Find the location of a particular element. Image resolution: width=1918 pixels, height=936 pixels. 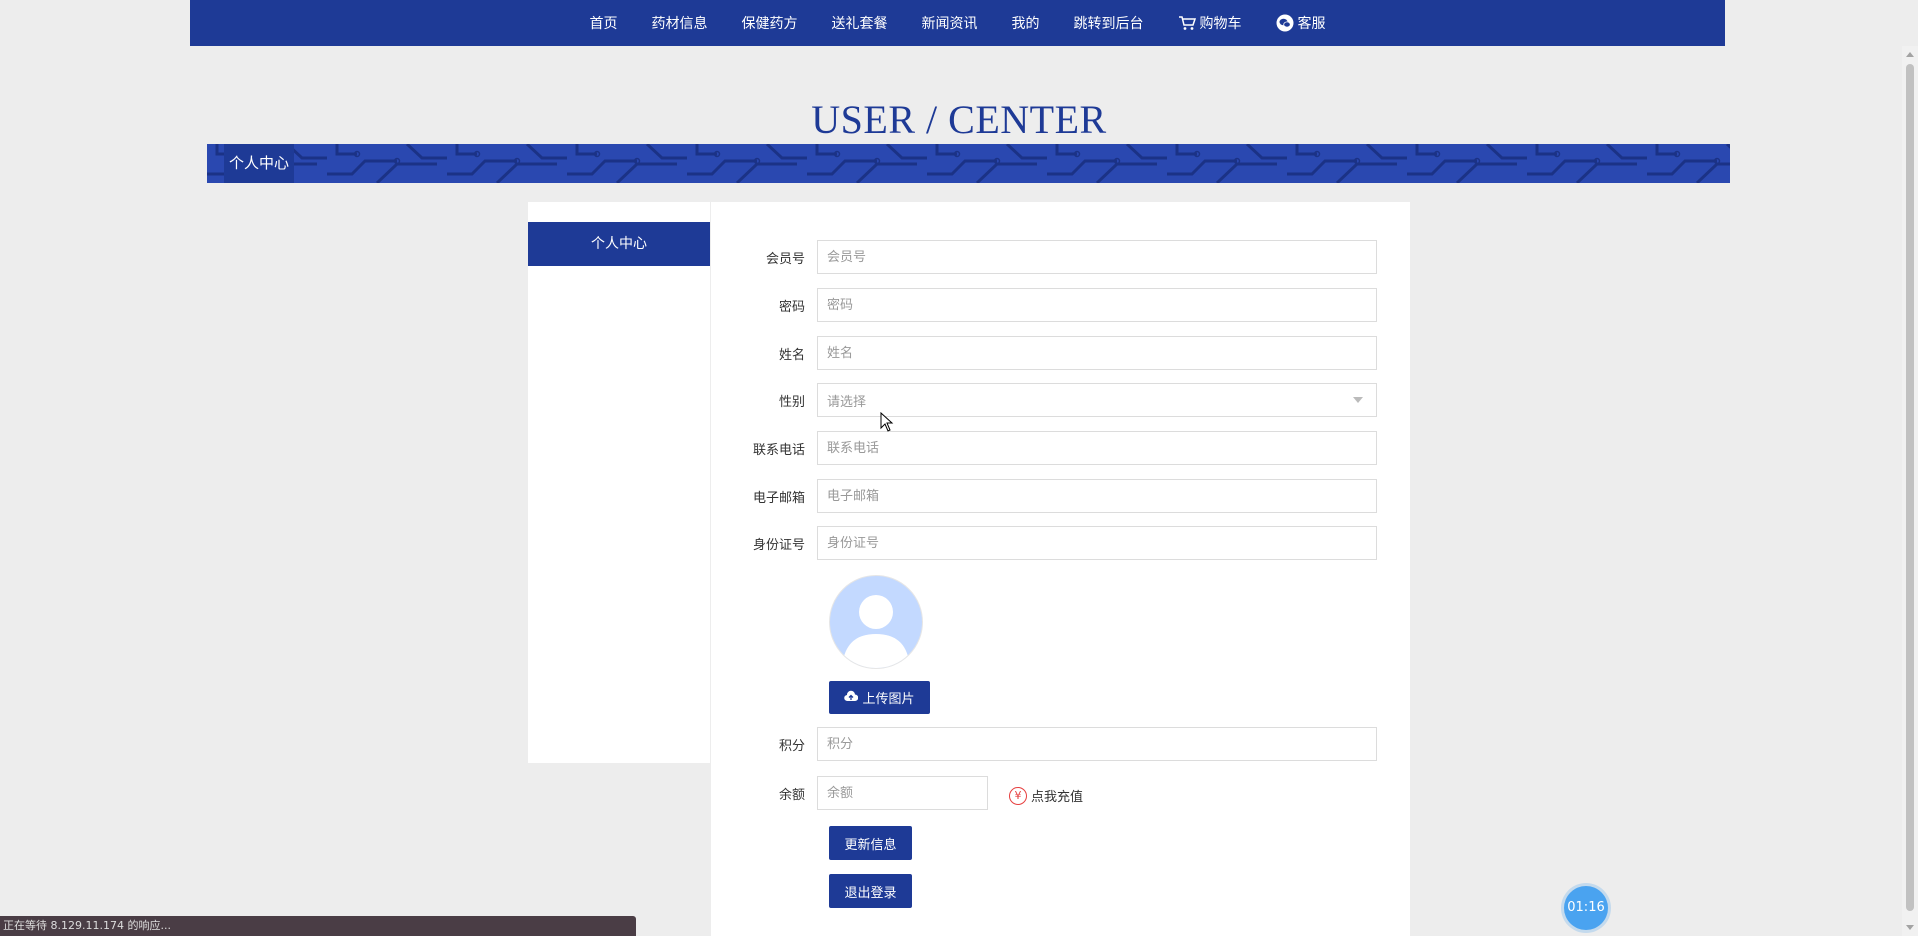

page-scrollbar is located at coordinates (1910, 491).